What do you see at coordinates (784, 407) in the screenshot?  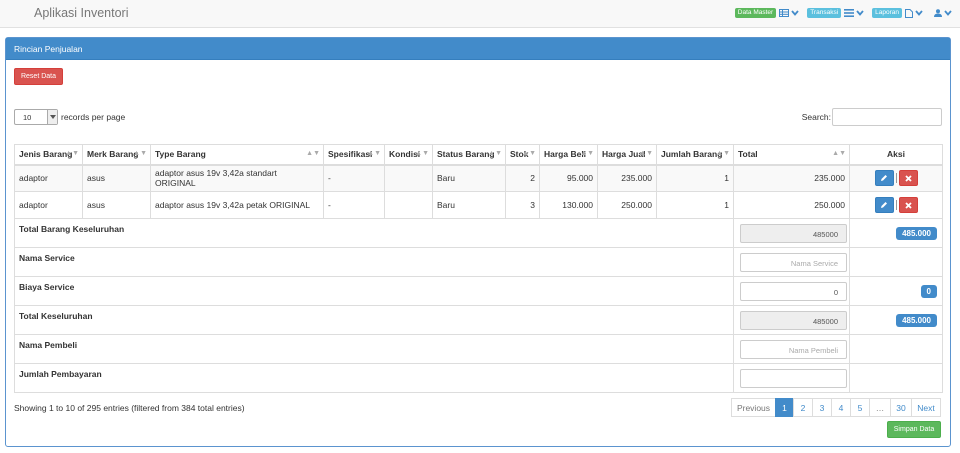 I see `page-1: 1` at bounding box center [784, 407].